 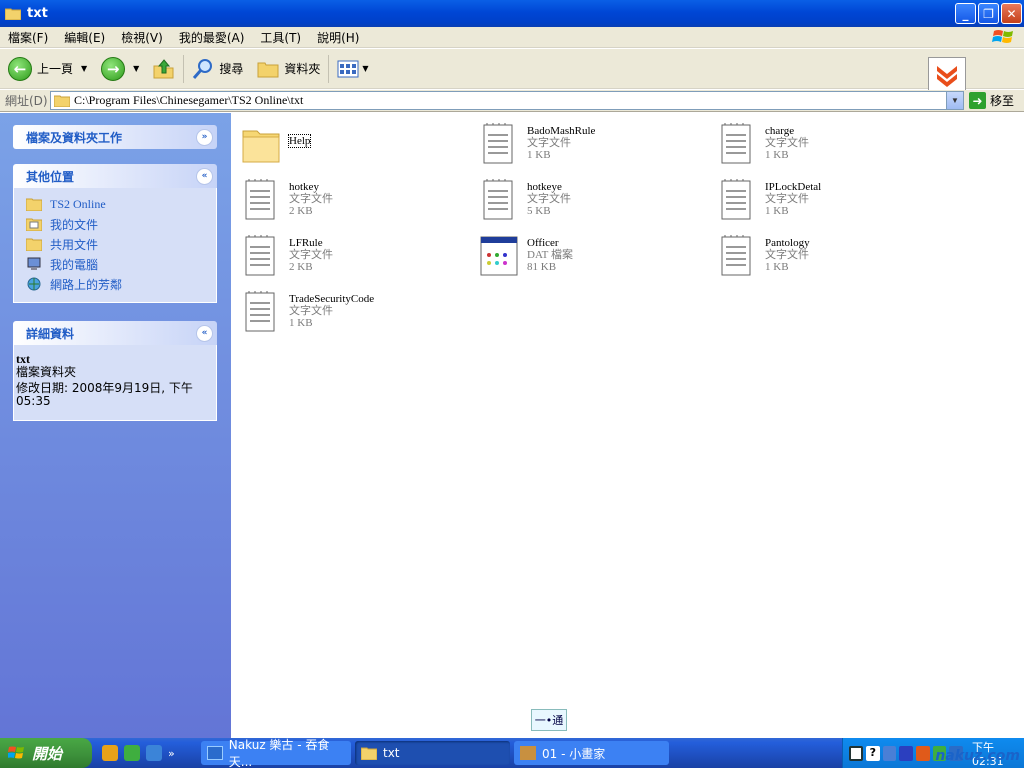 I want to click on expand-icon: », so click(x=204, y=137).